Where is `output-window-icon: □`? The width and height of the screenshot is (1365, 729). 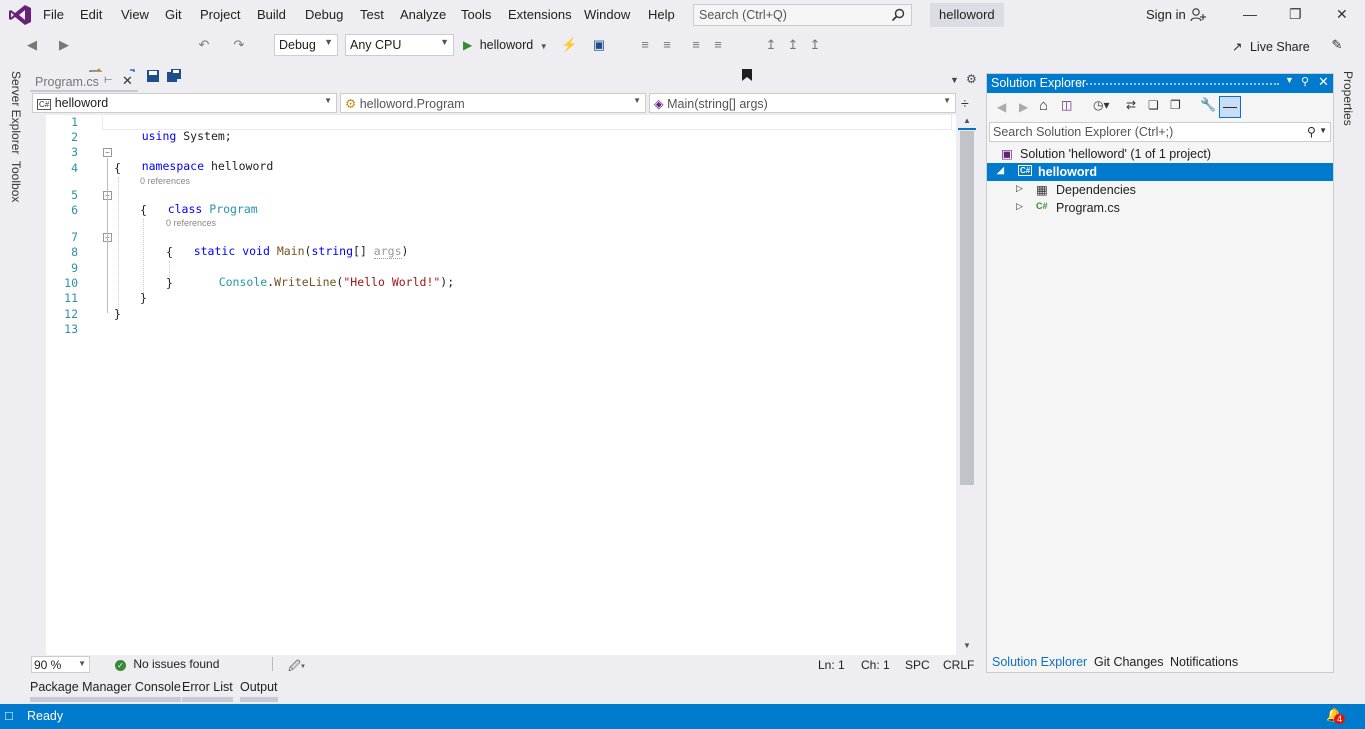 output-window-icon: □ is located at coordinates (9, 715).